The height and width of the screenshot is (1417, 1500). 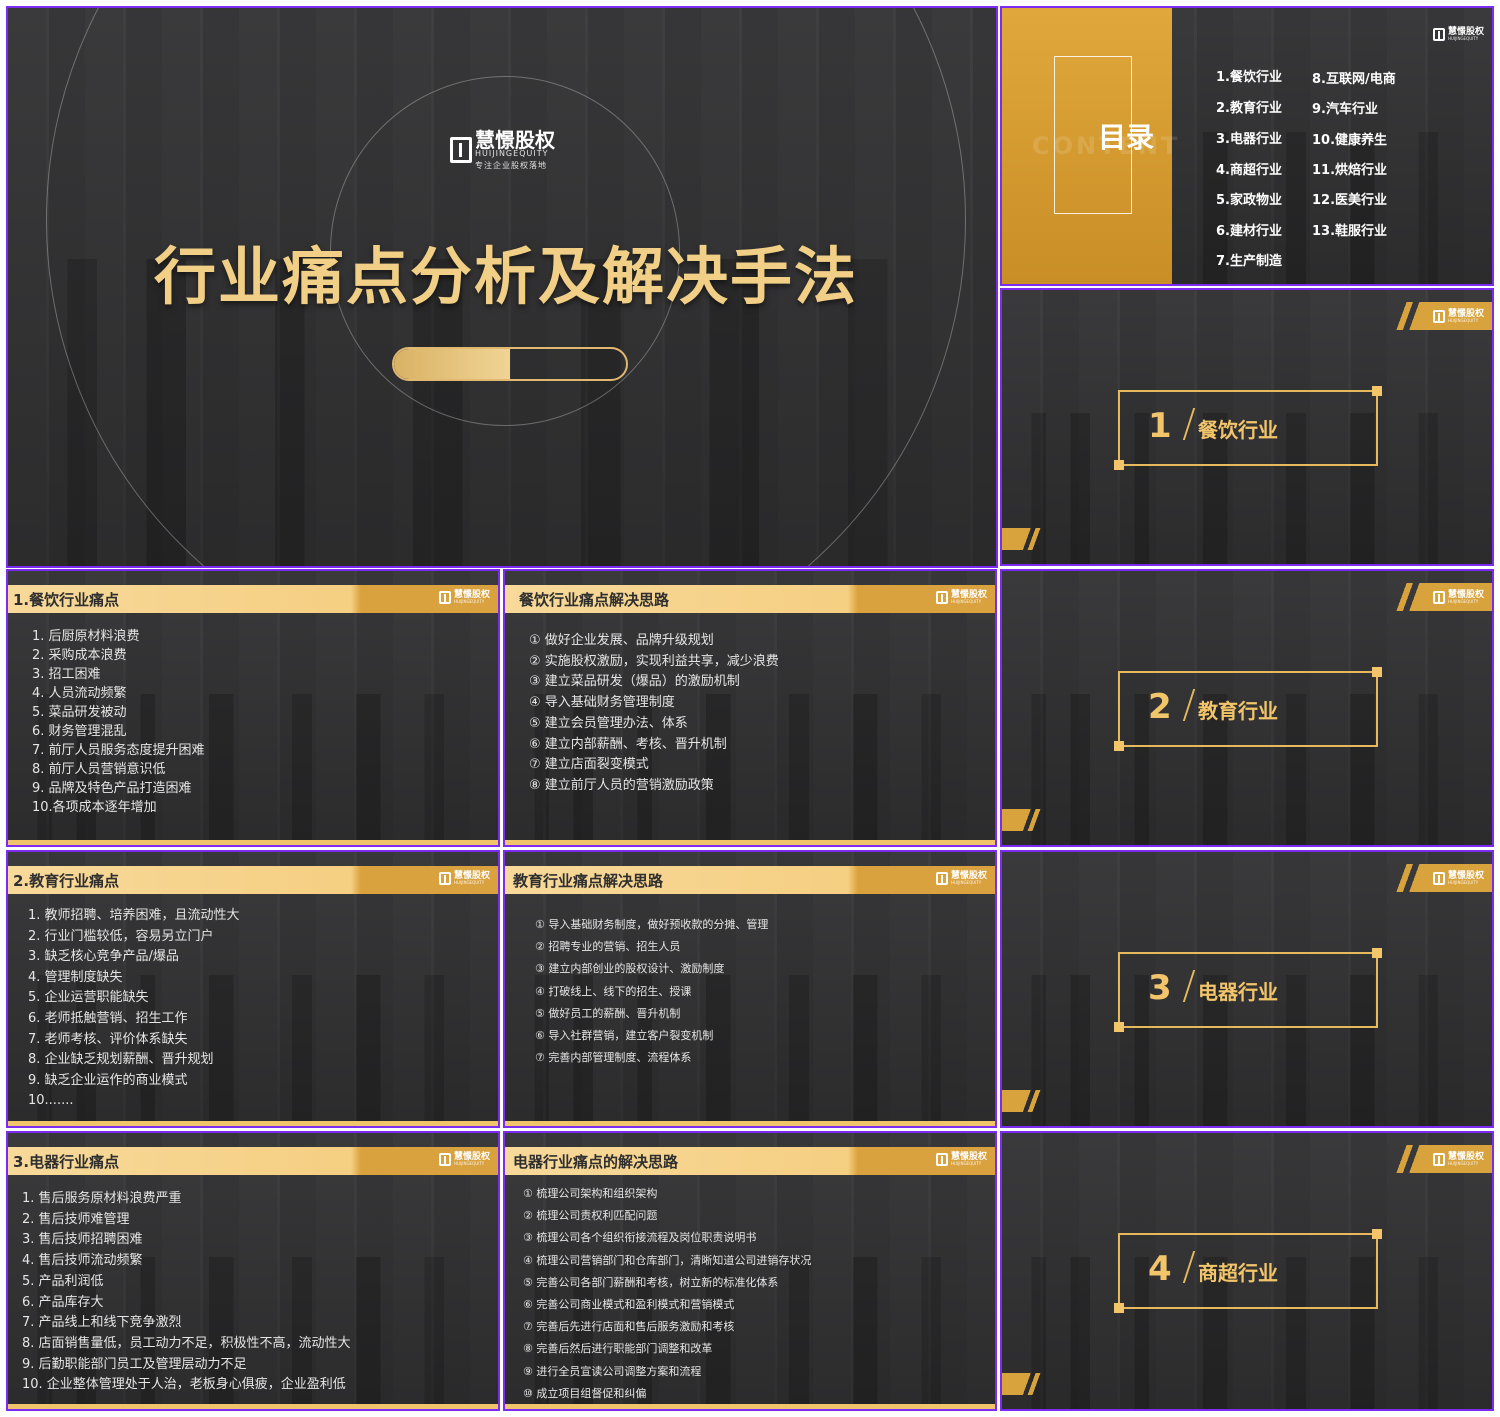 What do you see at coordinates (1249, 106) in the screenshot?
I see `toc-item: 2.教育行业` at bounding box center [1249, 106].